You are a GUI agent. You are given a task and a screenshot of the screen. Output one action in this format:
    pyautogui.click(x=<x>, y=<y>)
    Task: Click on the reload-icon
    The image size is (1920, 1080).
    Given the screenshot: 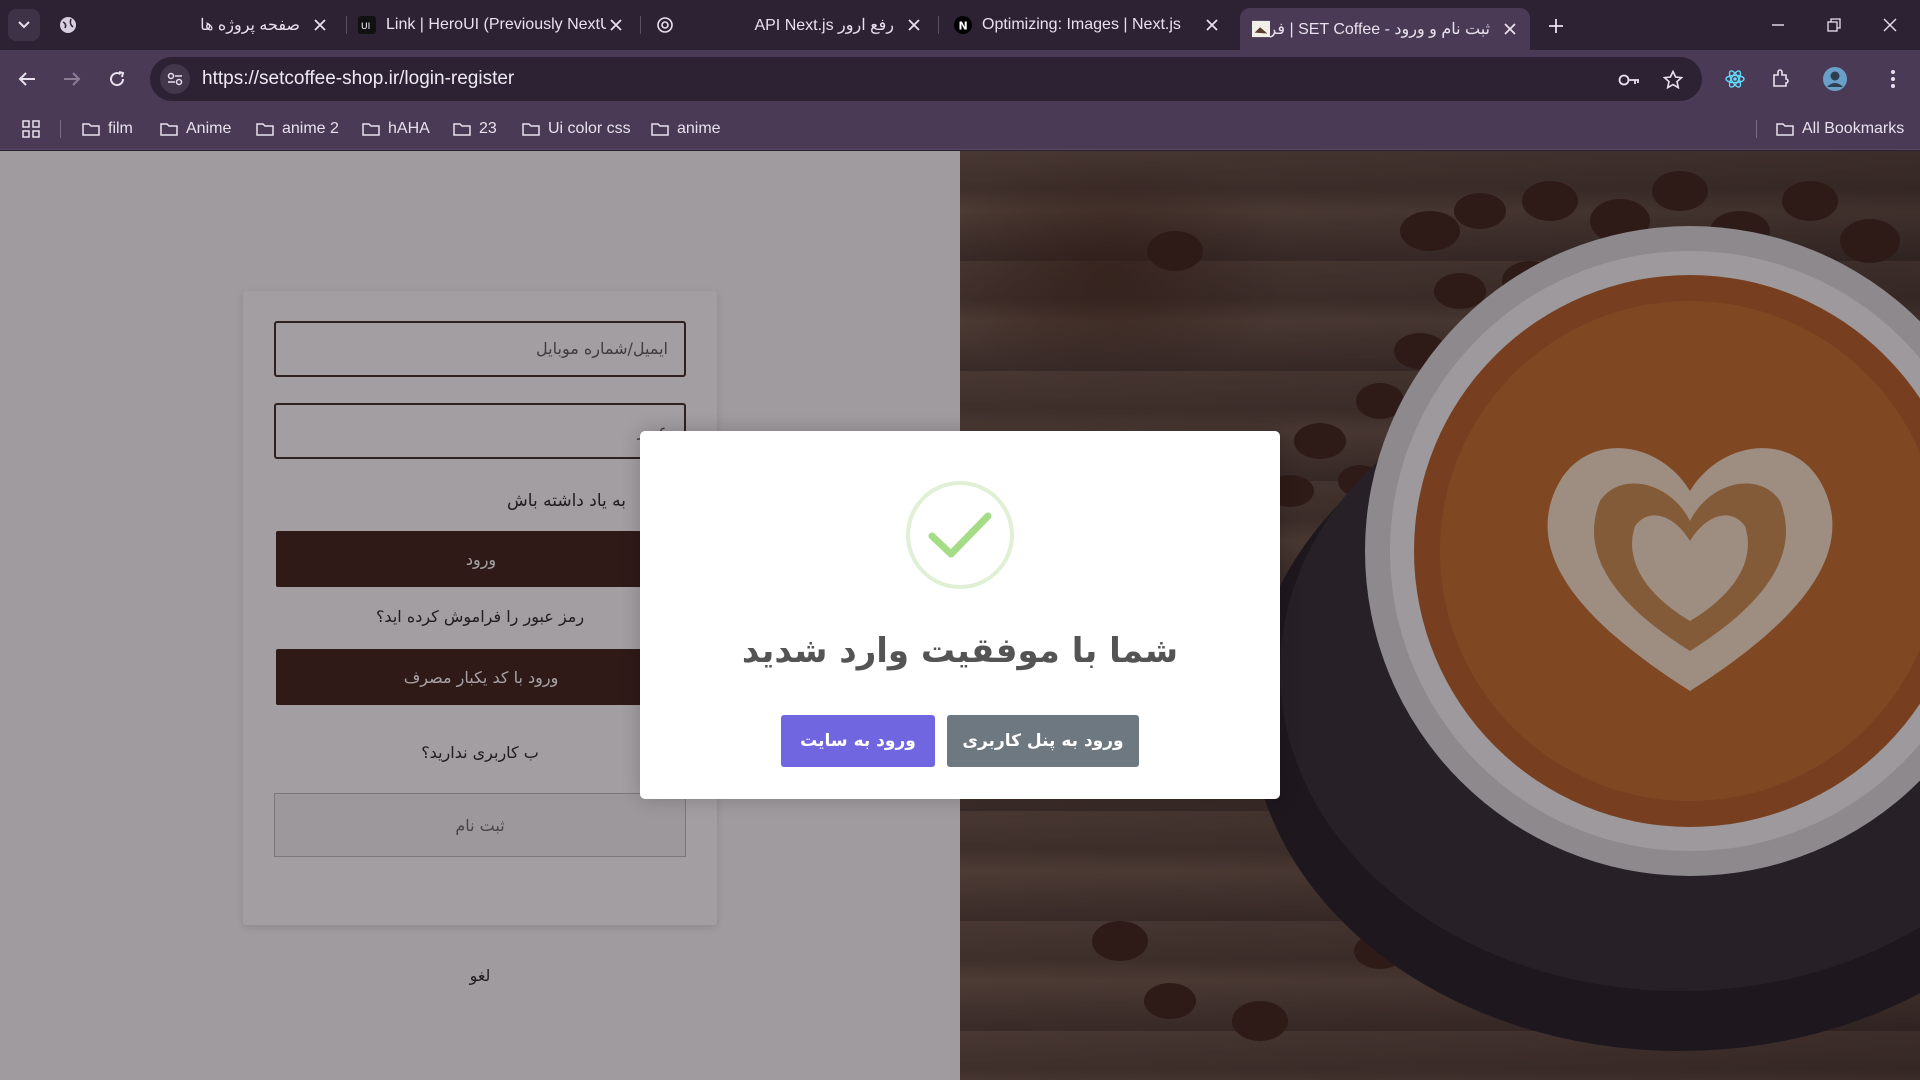 What is the action you would take?
    pyautogui.click(x=117, y=79)
    